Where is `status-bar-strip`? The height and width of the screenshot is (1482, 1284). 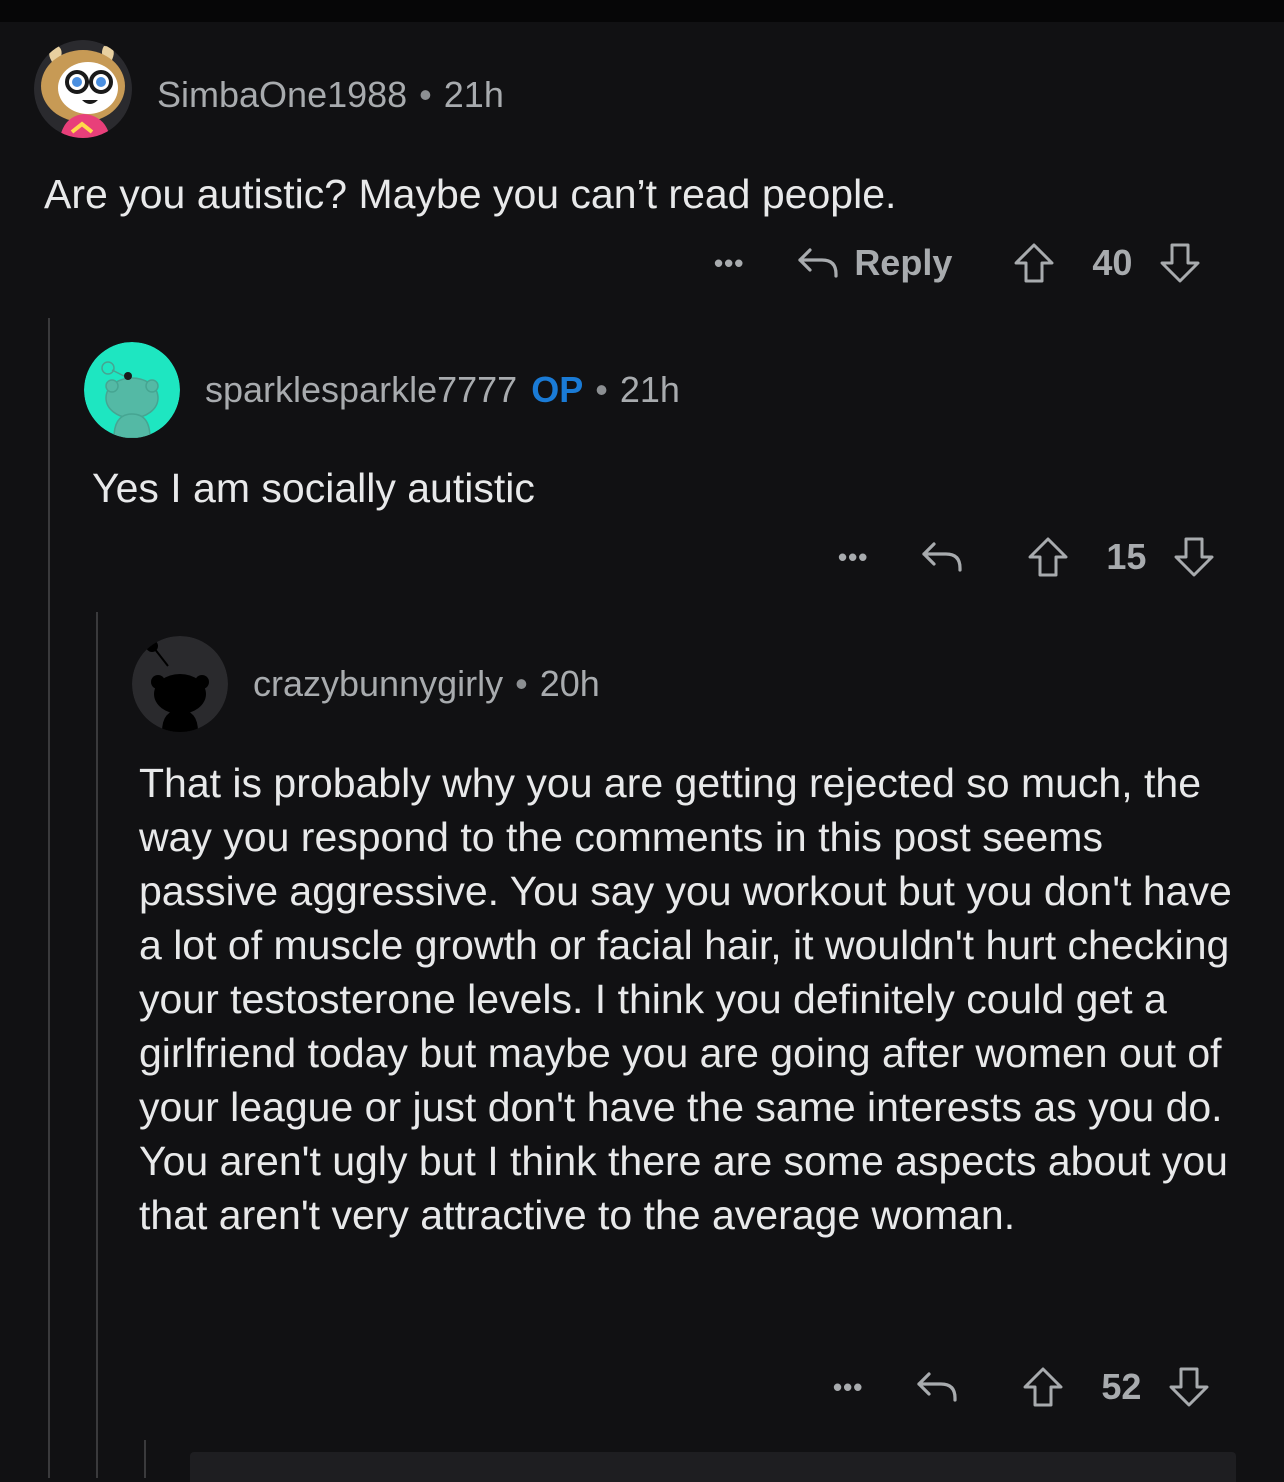 status-bar-strip is located at coordinates (642, 11).